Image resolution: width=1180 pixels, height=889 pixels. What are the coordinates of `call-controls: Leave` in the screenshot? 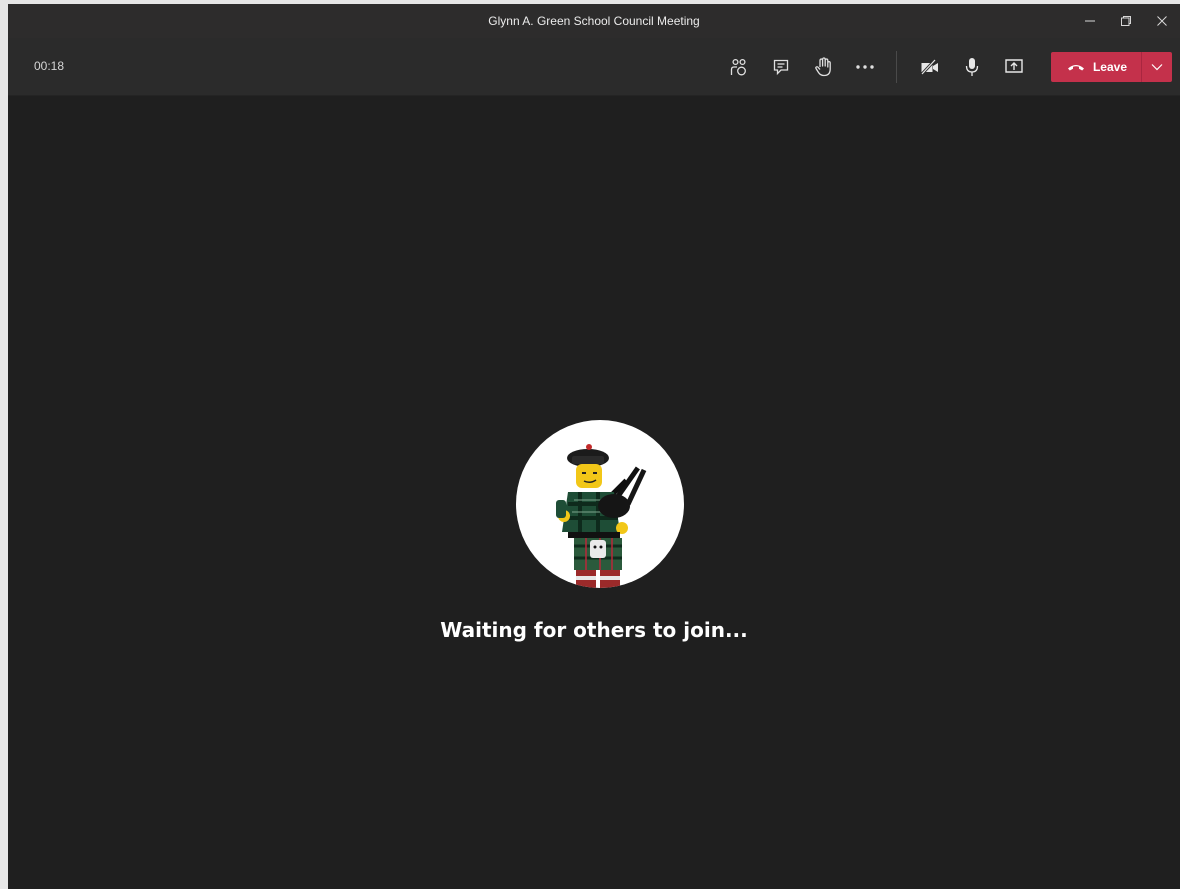 It's located at (945, 66).